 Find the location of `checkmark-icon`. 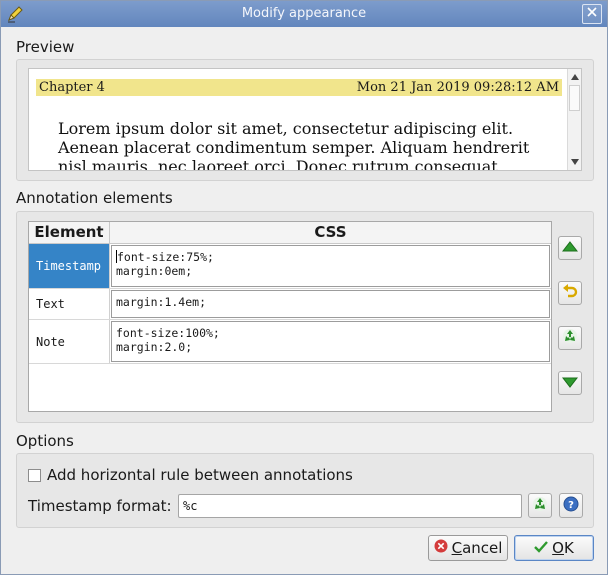

checkmark-icon is located at coordinates (541, 548).